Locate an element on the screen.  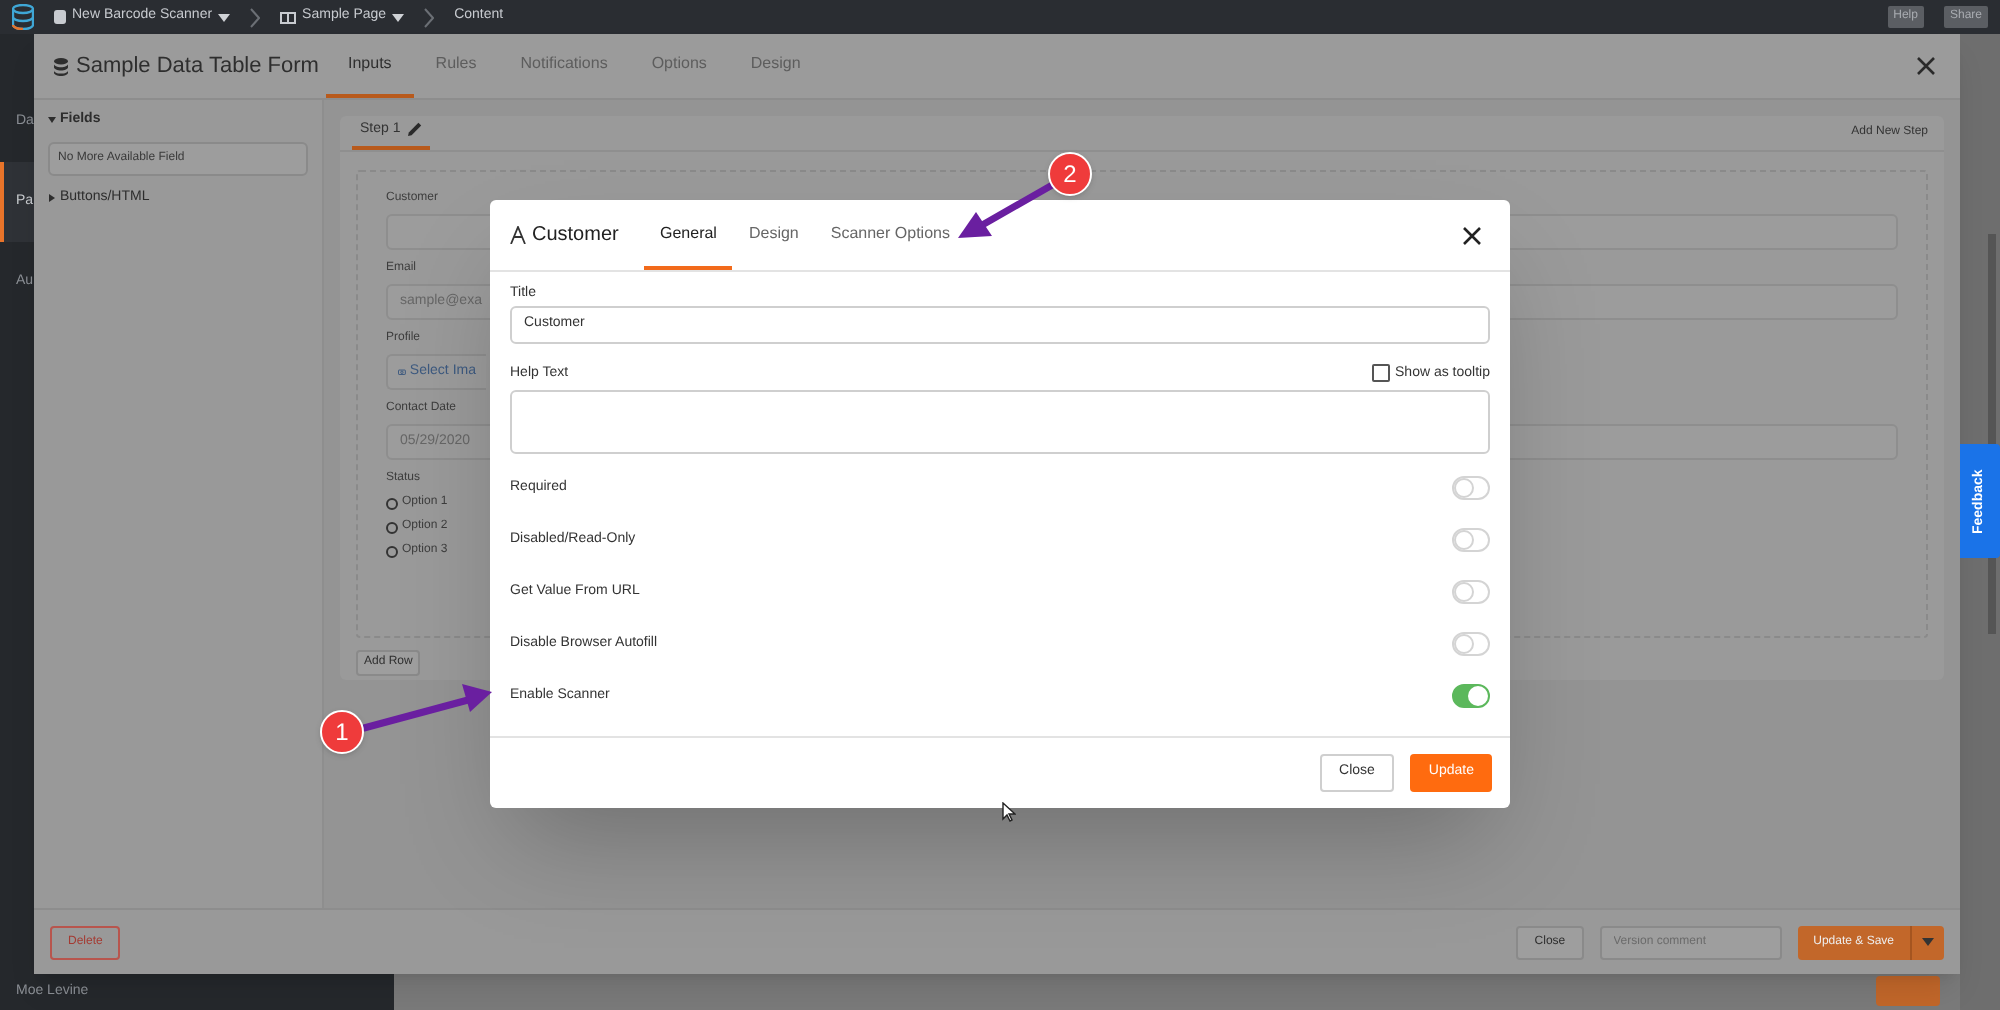
caret-down-icon is located at coordinates (52, 120).